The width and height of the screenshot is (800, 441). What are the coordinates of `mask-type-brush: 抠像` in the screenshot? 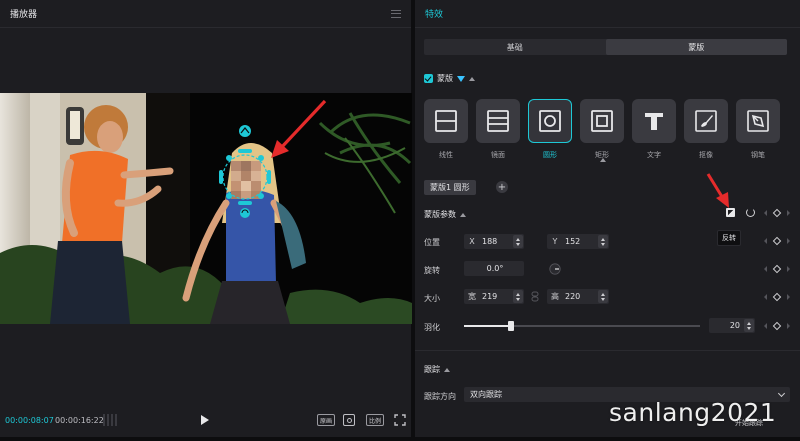 It's located at (706, 129).